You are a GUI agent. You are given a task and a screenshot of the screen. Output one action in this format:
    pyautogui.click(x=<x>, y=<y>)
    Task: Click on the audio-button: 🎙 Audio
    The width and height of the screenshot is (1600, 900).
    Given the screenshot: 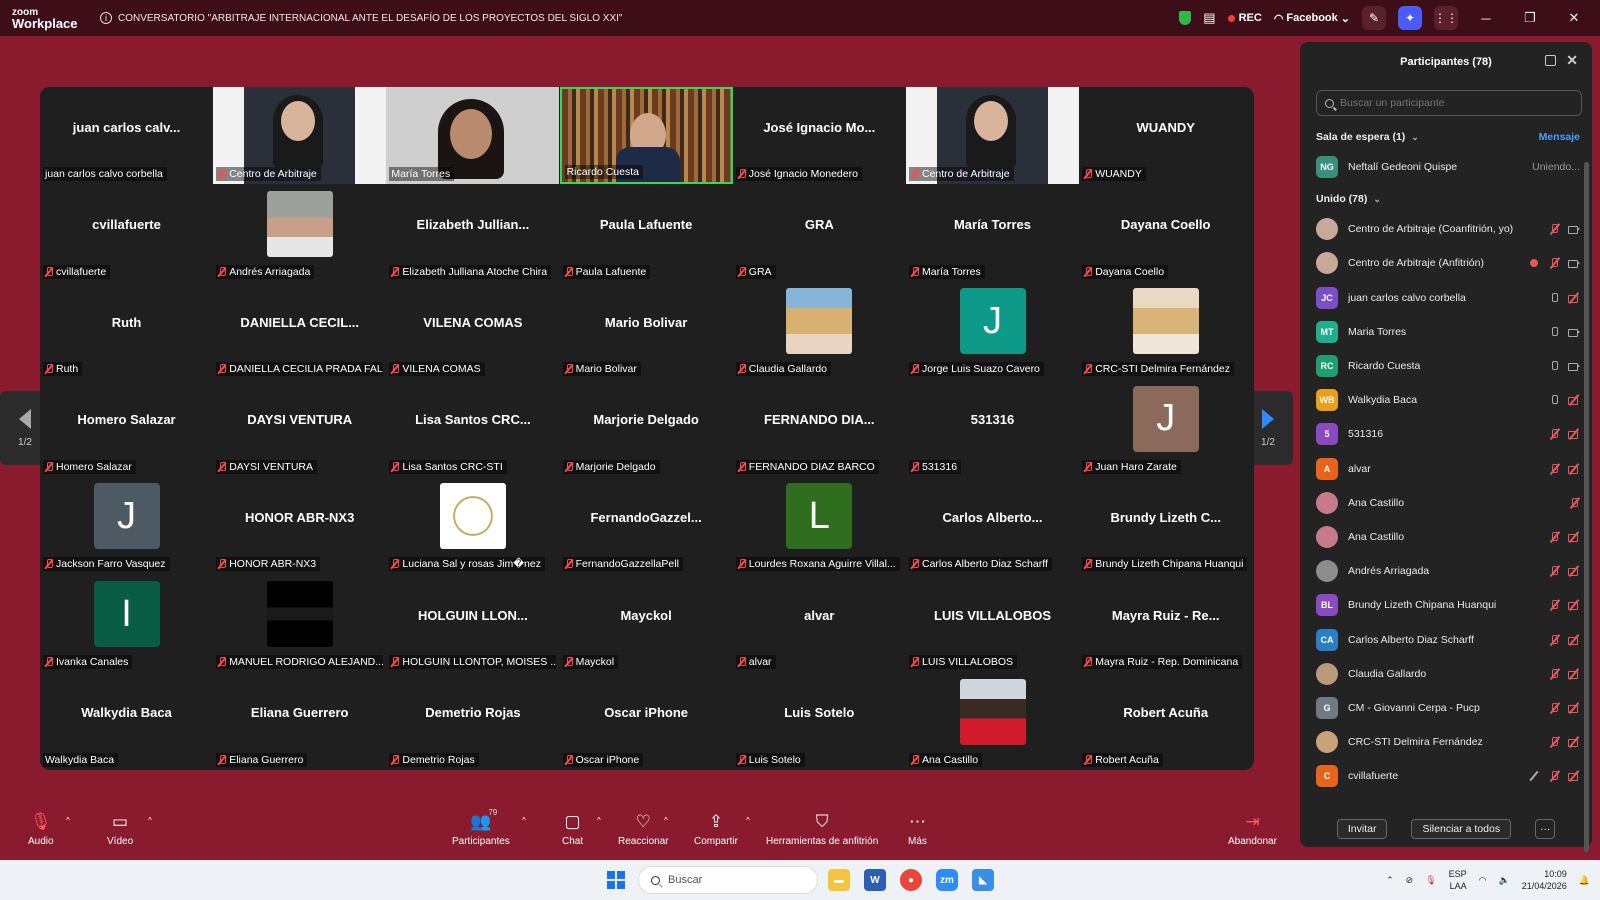 What is the action you would take?
    pyautogui.click(x=41, y=828)
    